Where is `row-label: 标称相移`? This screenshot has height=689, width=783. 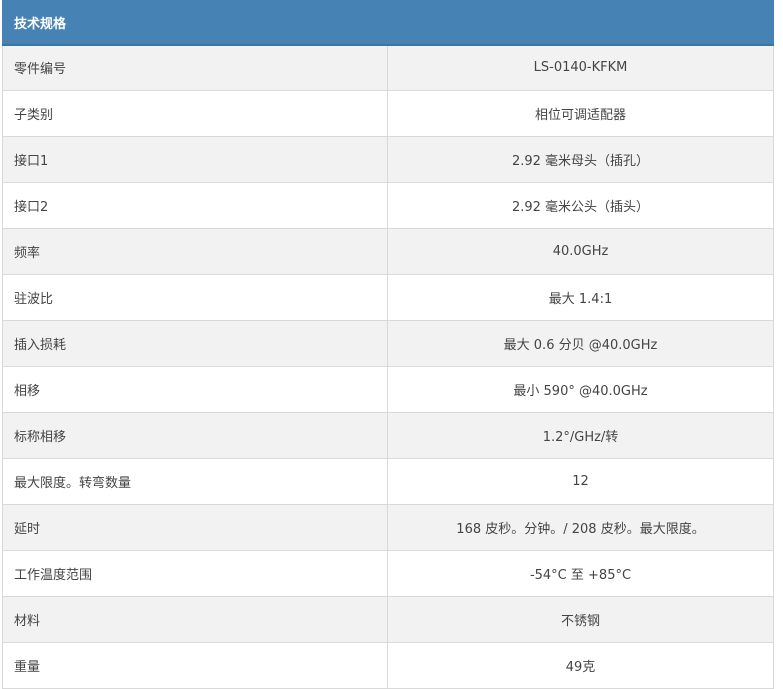 row-label: 标称相移 is located at coordinates (195, 435).